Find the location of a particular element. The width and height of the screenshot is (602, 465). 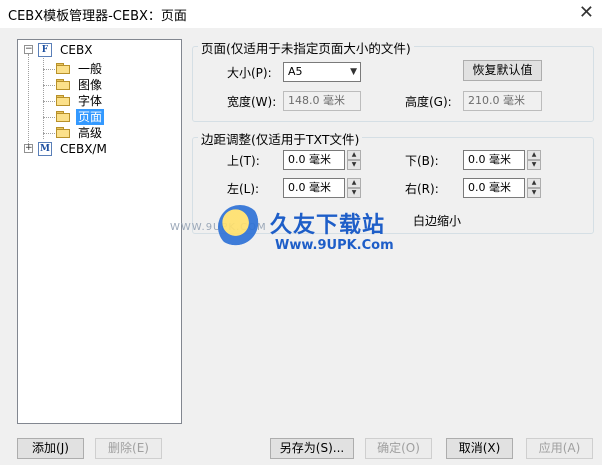

cebx-m-document-icon: M is located at coordinates (45, 149).